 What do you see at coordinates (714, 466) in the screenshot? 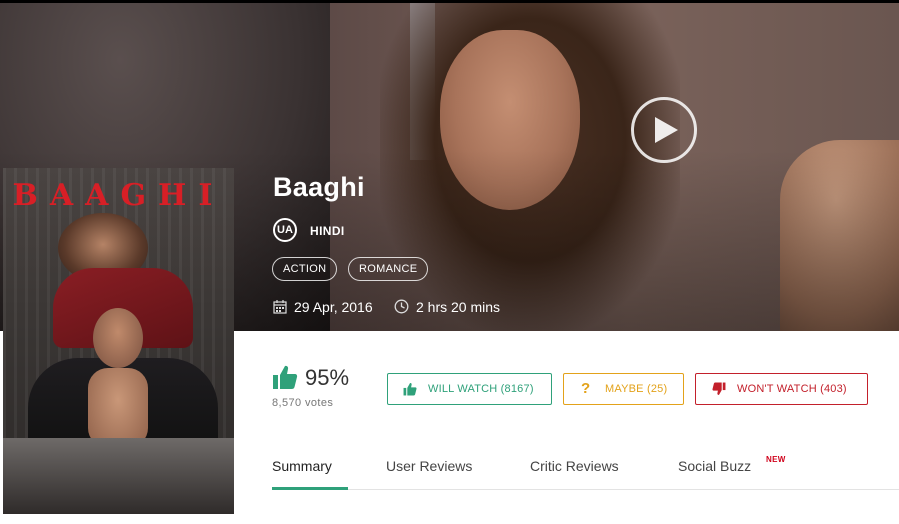
I see `tab-social-buzz: Social Buzz` at bounding box center [714, 466].